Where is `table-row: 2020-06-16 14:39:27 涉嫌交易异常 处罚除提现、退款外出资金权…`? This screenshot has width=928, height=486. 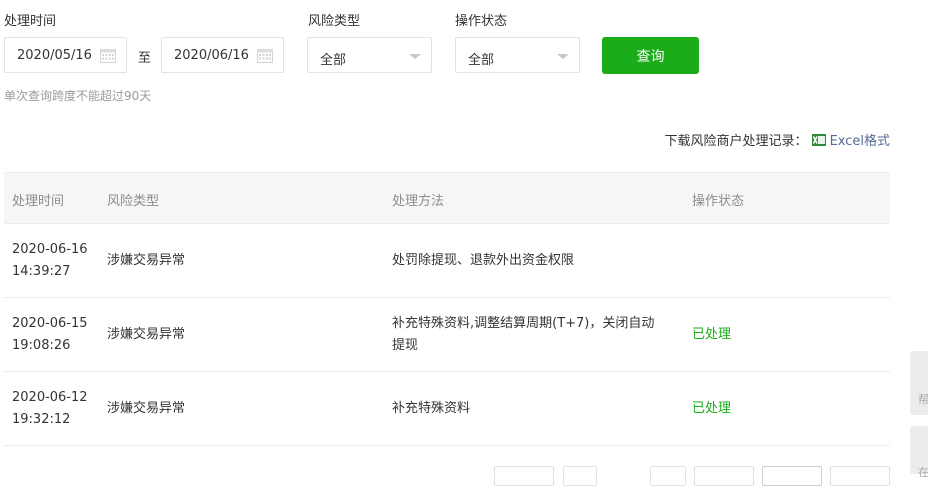 table-row: 2020-06-16 14:39:27 涉嫌交易异常 处罚除提现、退款外出资金权… is located at coordinates (447, 261).